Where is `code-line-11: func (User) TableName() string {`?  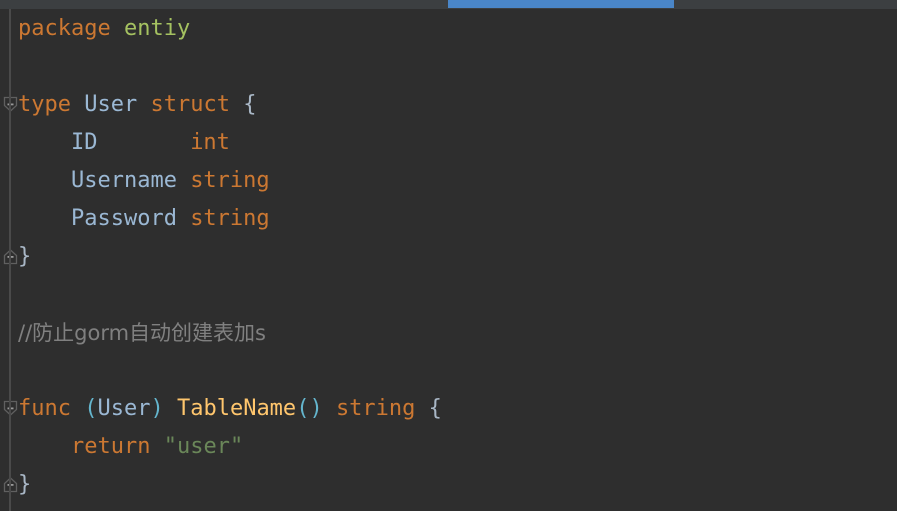 code-line-11: func (User) TableName() string { is located at coordinates (448, 409).